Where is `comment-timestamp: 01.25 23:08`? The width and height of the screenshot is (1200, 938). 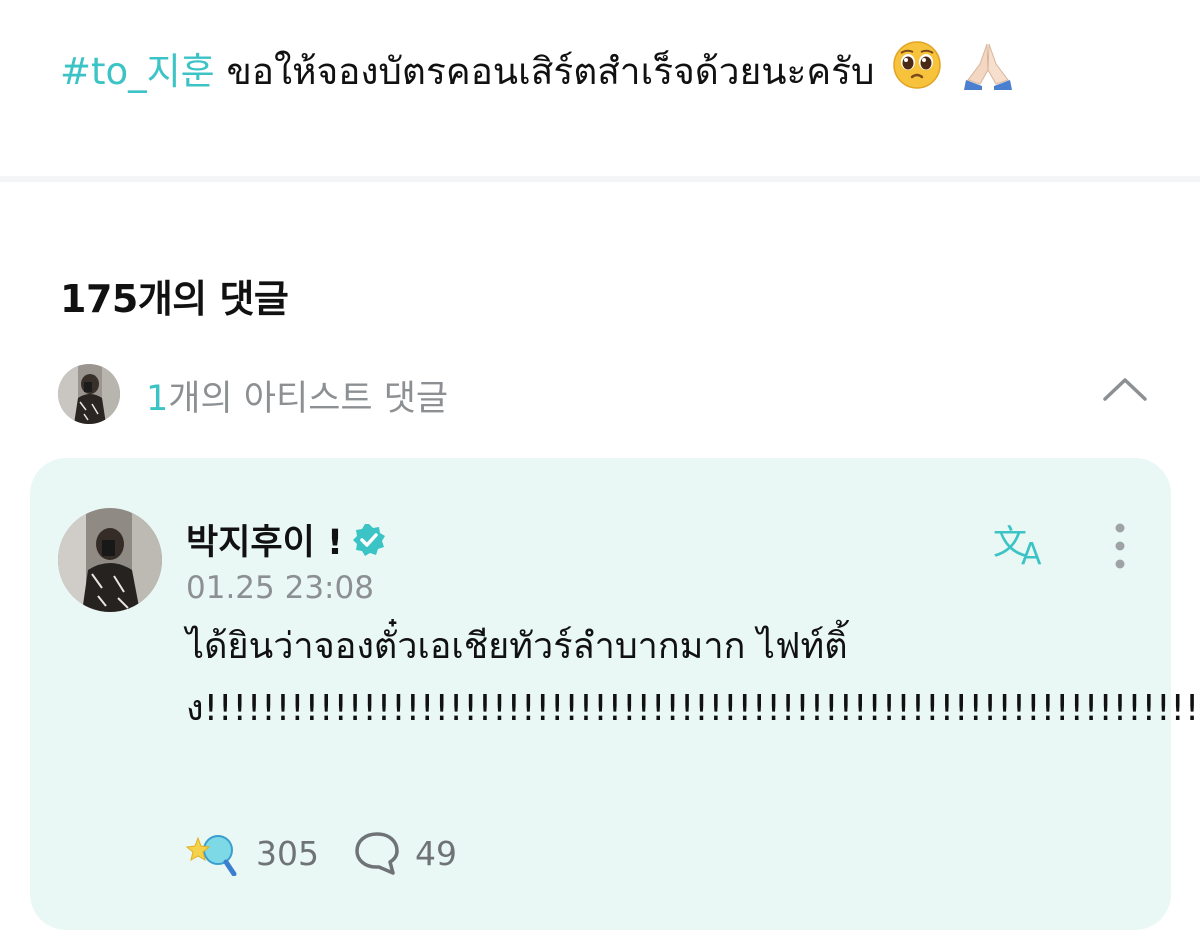
comment-timestamp: 01.25 23:08 is located at coordinates (280, 588).